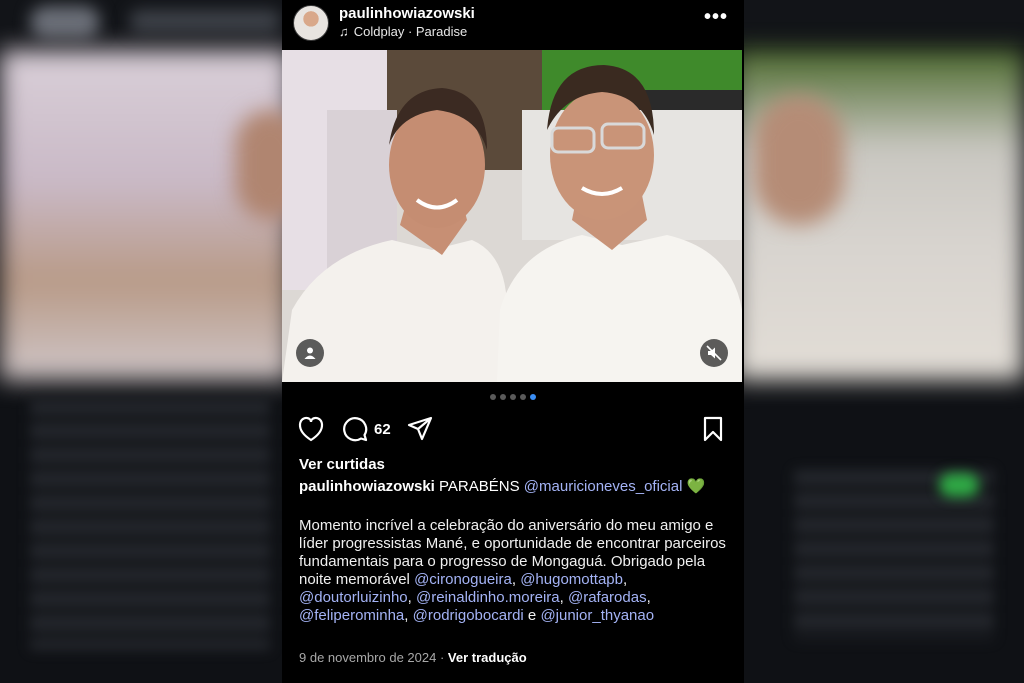 The width and height of the screenshot is (1024, 683). What do you see at coordinates (571, 579) in the screenshot?
I see `mention-link: @hugomottapb` at bounding box center [571, 579].